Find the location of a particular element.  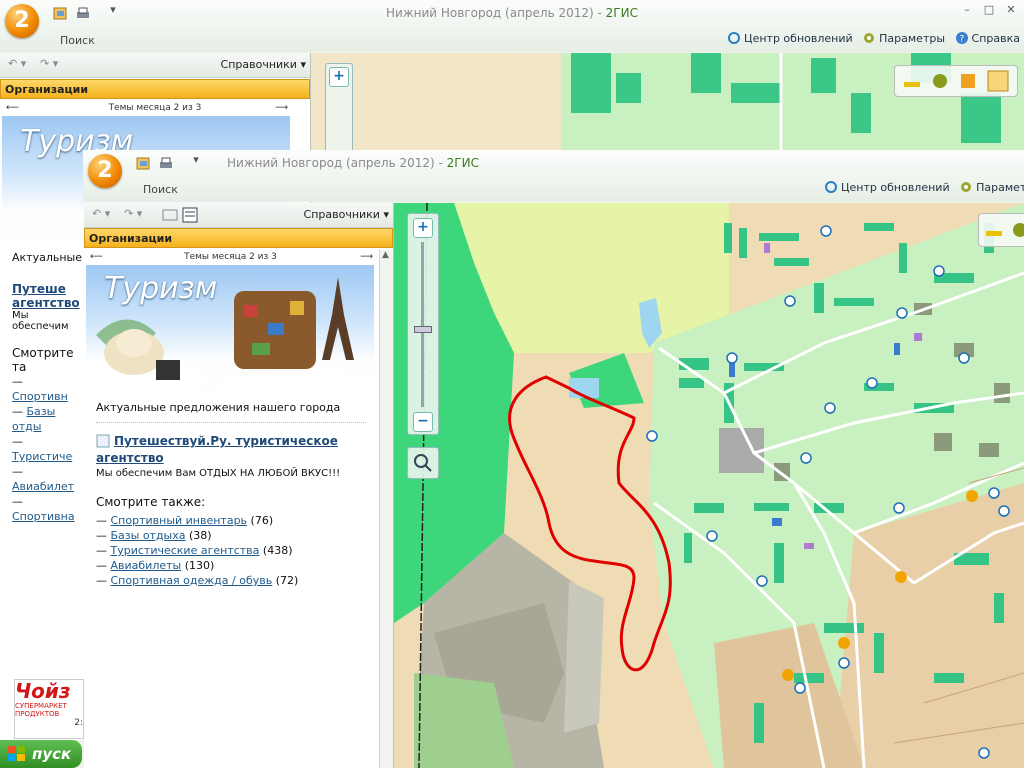

list-item: — Спортивный инвентарь (76) is located at coordinates (231, 520).